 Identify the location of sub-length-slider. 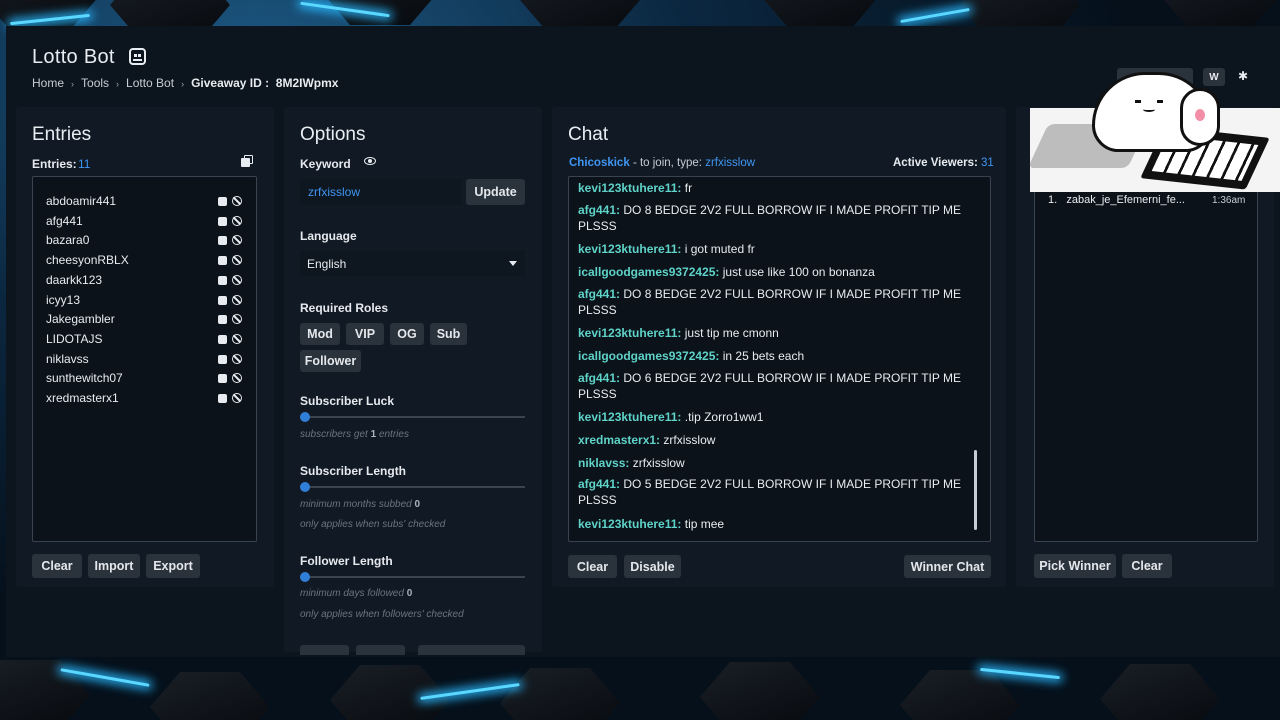
(412, 487).